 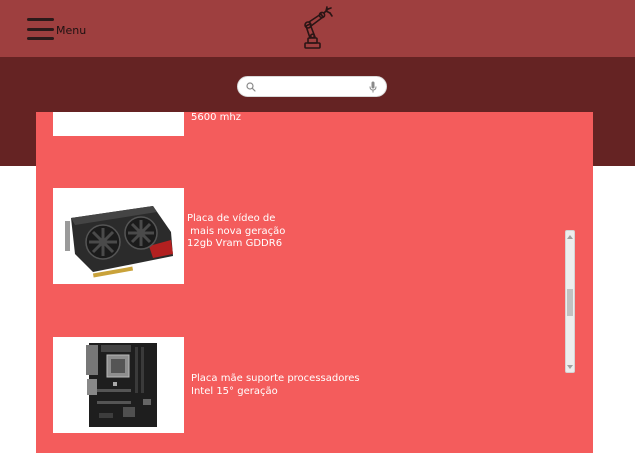 What do you see at coordinates (570, 366) in the screenshot?
I see `scroll-down-arrow-icon` at bounding box center [570, 366].